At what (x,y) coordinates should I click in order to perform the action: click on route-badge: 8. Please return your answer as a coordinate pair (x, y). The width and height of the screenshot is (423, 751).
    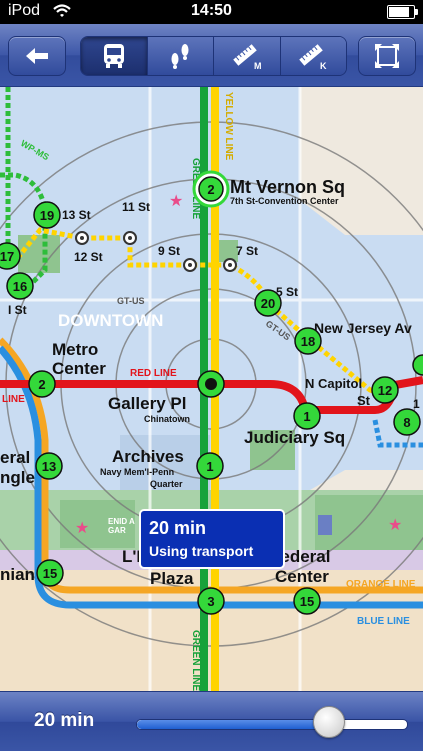
    Looking at the image, I should click on (407, 422).